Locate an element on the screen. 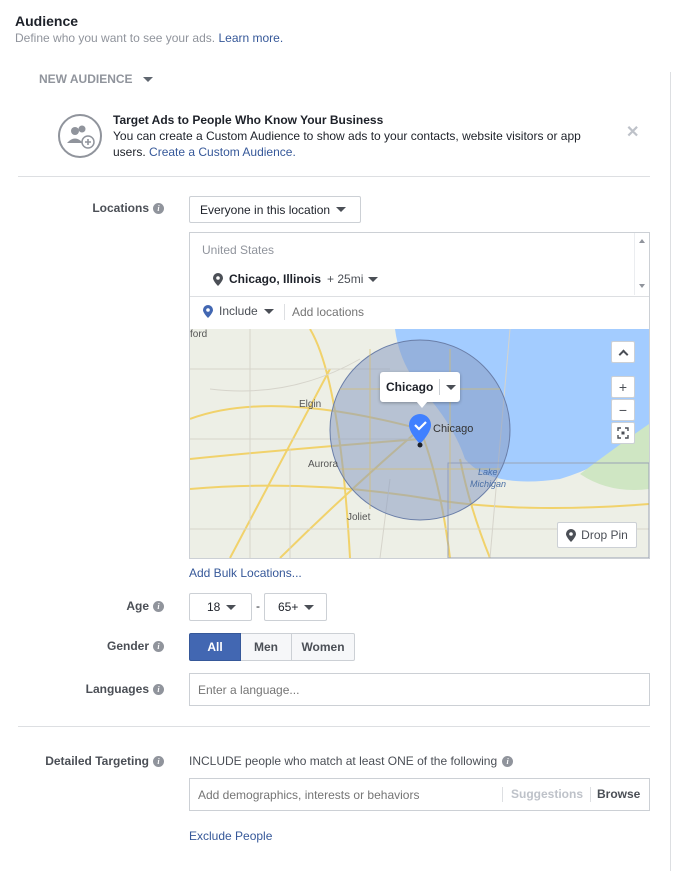  location-type-select: Everyone in this location is located at coordinates (275, 209).